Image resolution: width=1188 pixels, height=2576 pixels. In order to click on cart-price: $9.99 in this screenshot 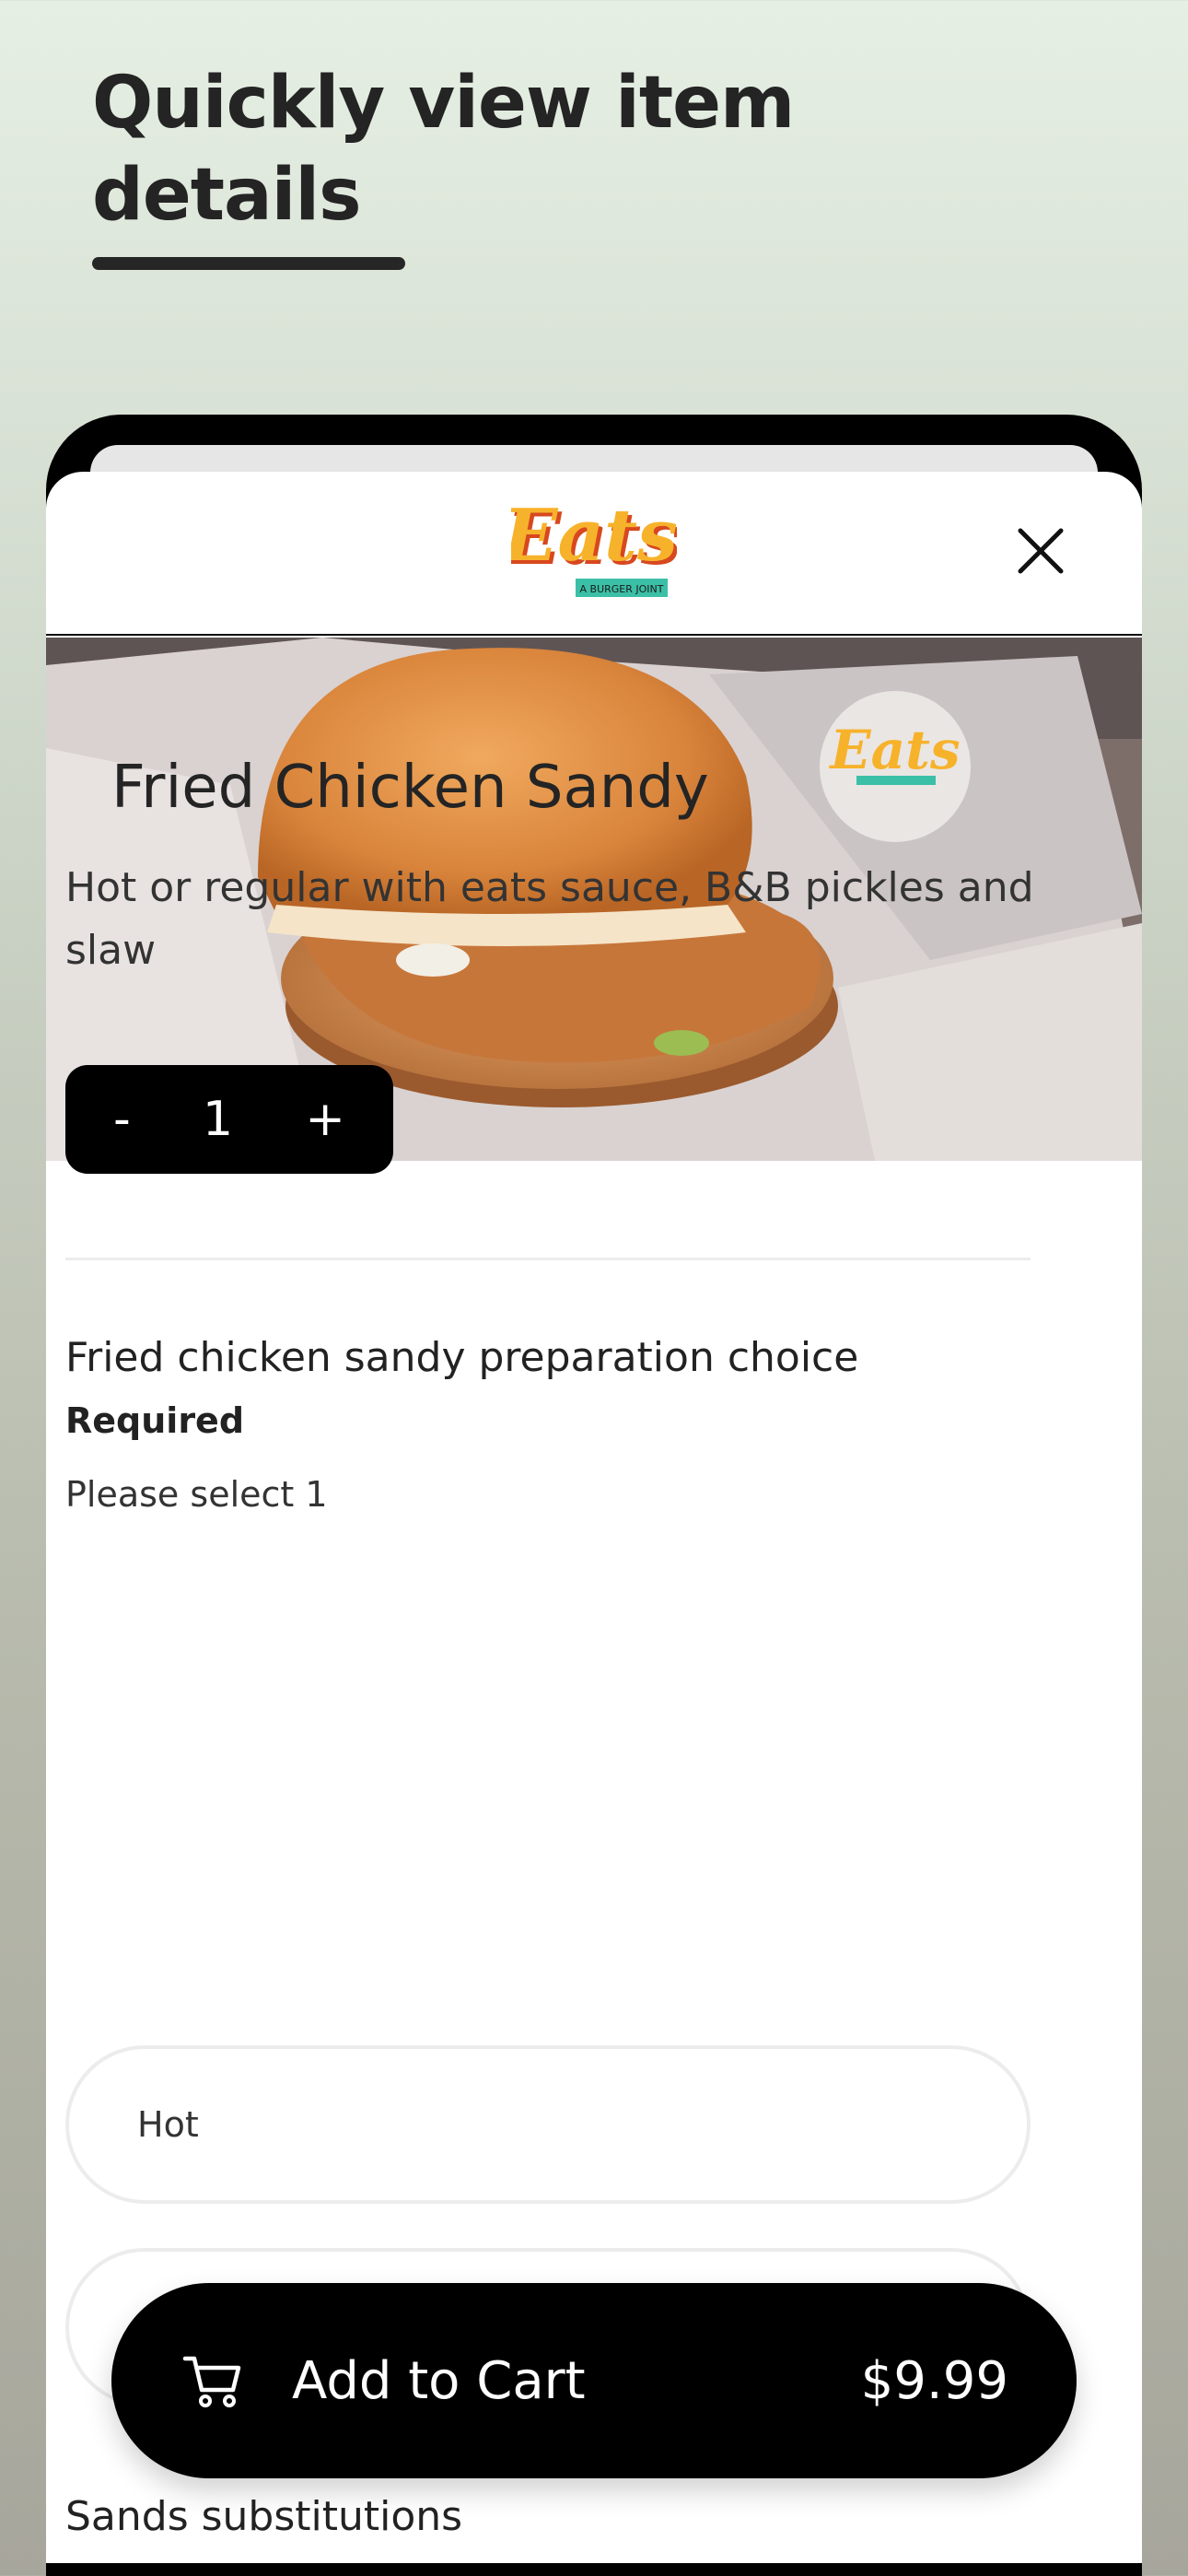, I will do `click(934, 2380)`.